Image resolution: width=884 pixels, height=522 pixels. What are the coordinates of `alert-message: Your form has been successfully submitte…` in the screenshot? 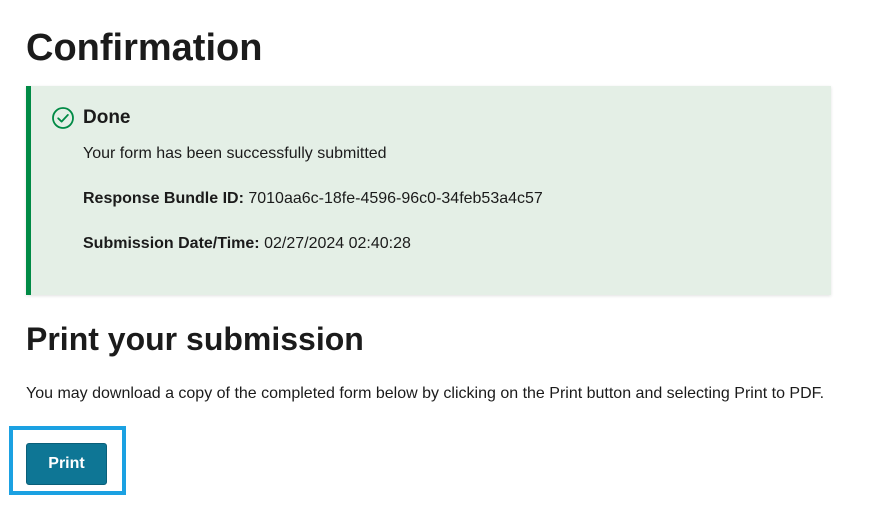 It's located at (235, 153).